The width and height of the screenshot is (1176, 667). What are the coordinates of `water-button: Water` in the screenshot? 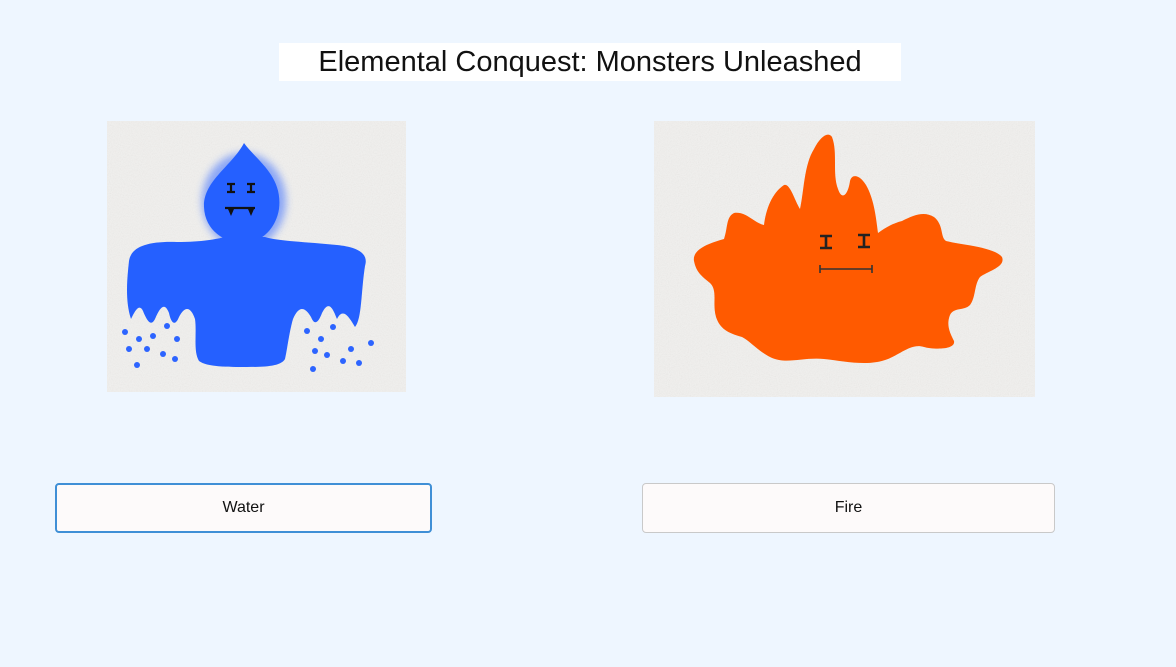 It's located at (243, 508).